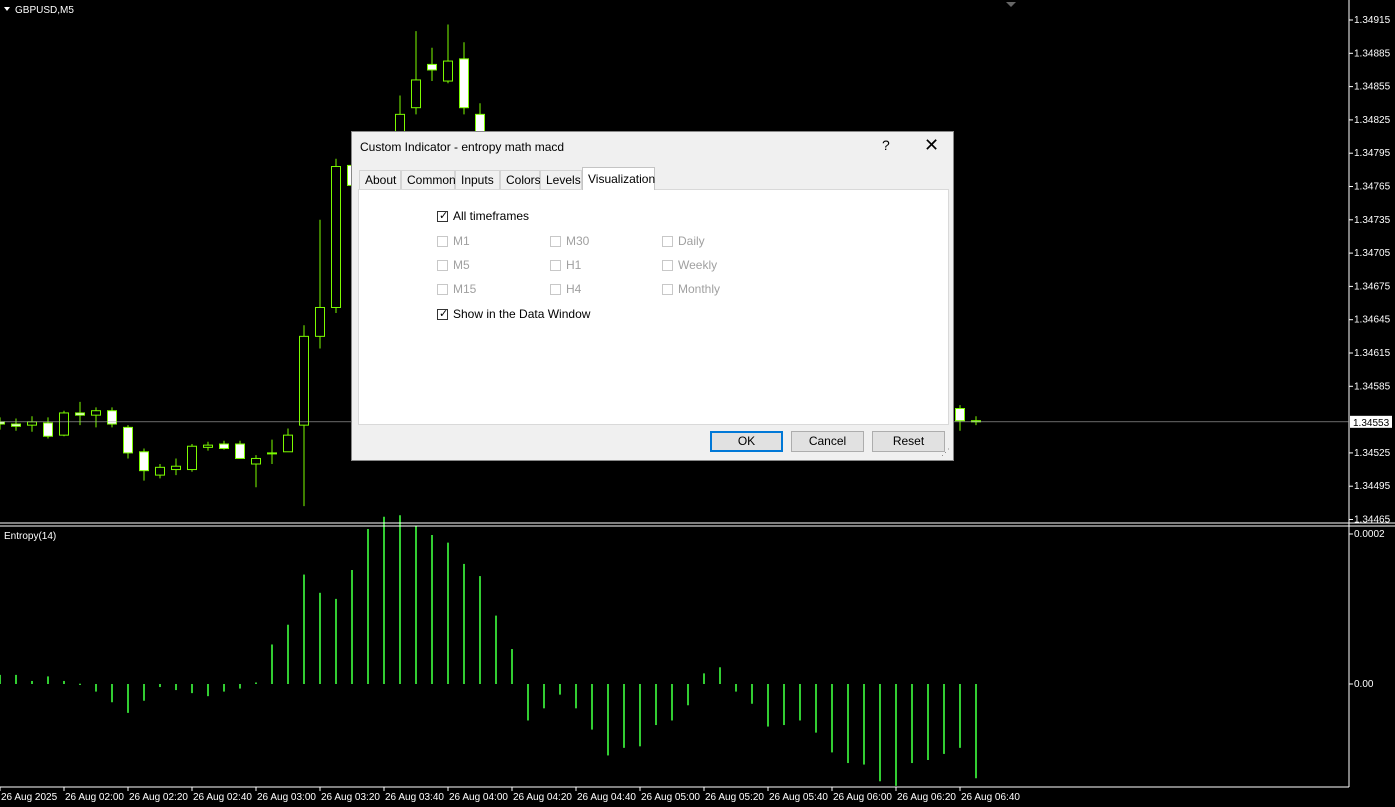 Image resolution: width=1395 pixels, height=807 pixels. Describe the element at coordinates (862, 797) in the screenshot. I see `time-tick-label: 26 Aug 06:00` at that location.